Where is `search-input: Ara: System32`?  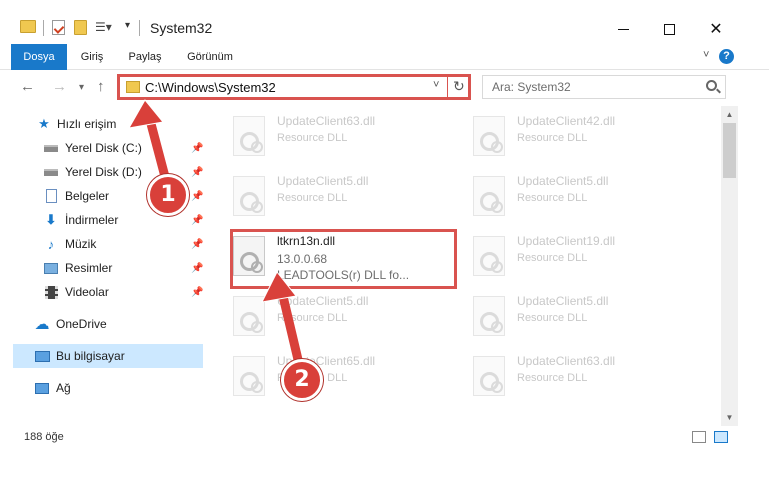
search-input: Ara: System32 is located at coordinates (531, 87).